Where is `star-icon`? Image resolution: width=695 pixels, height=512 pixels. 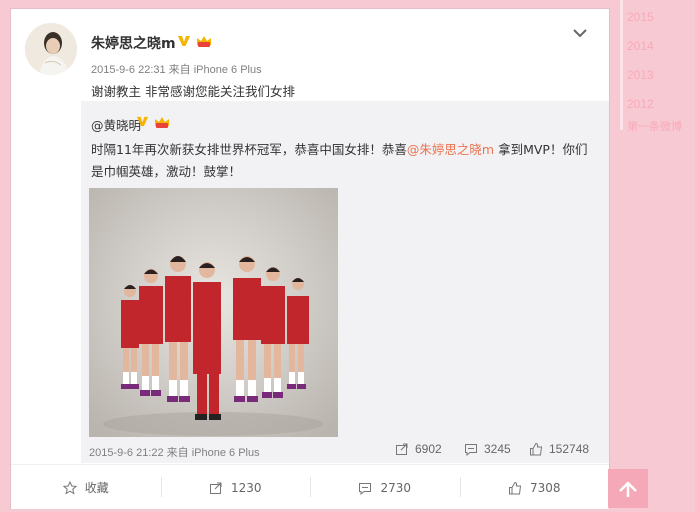 star-icon is located at coordinates (69, 487).